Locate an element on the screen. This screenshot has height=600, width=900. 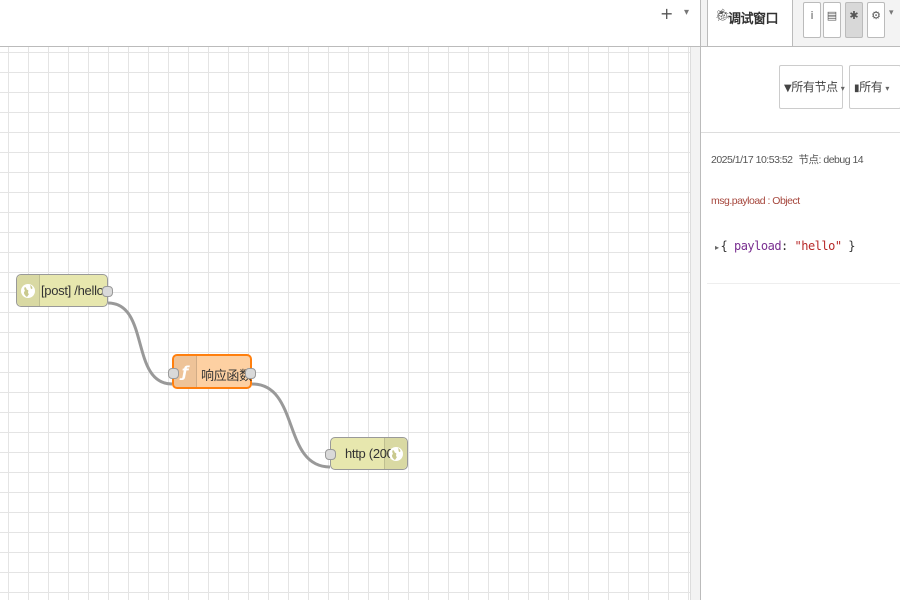
flow-list-dropdown: ▾ is located at coordinates (686, 12).